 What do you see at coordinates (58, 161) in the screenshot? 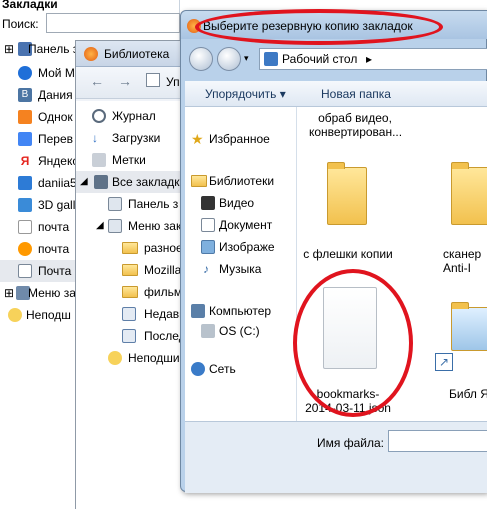
I see `sidebar-item-label: Яндекс` at bounding box center [58, 161].